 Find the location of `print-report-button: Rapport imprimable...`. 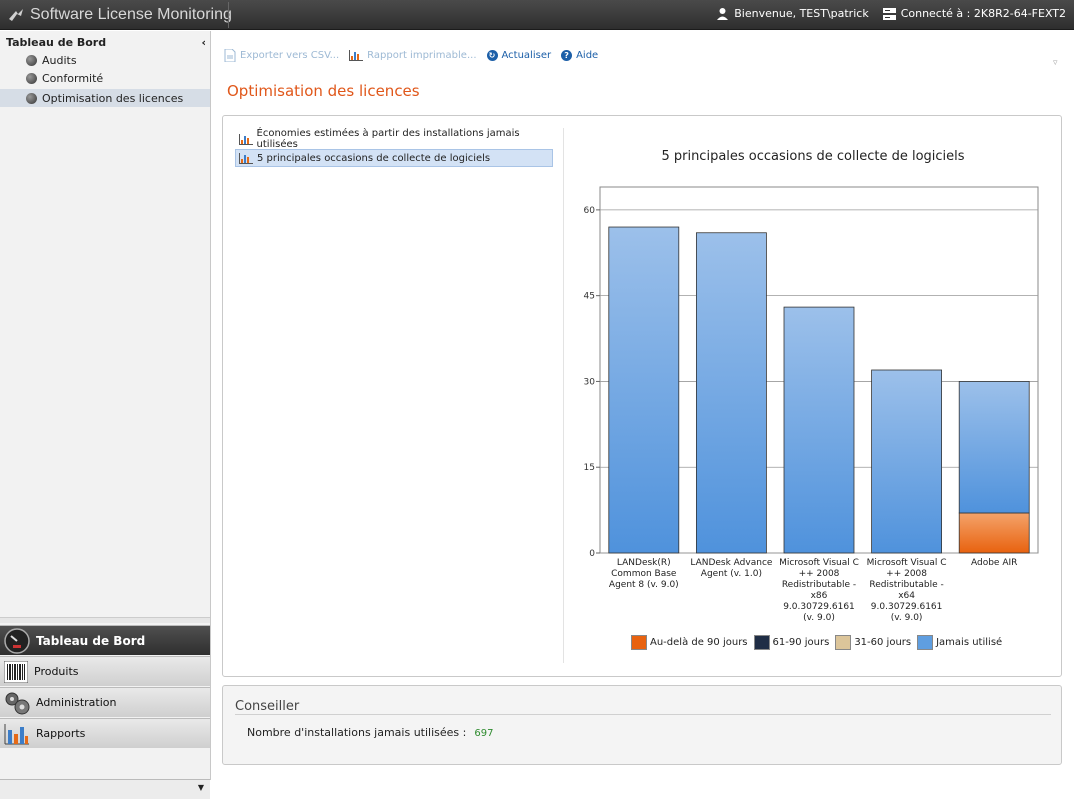

print-report-button: Rapport imprimable... is located at coordinates (413, 55).